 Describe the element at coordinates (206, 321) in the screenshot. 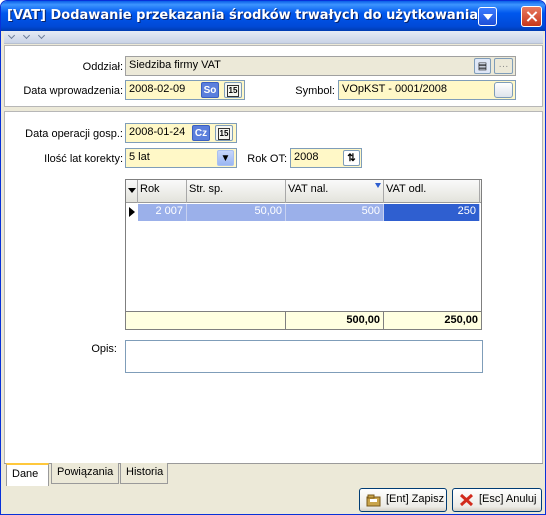

I see `totals-empty-cell` at that location.